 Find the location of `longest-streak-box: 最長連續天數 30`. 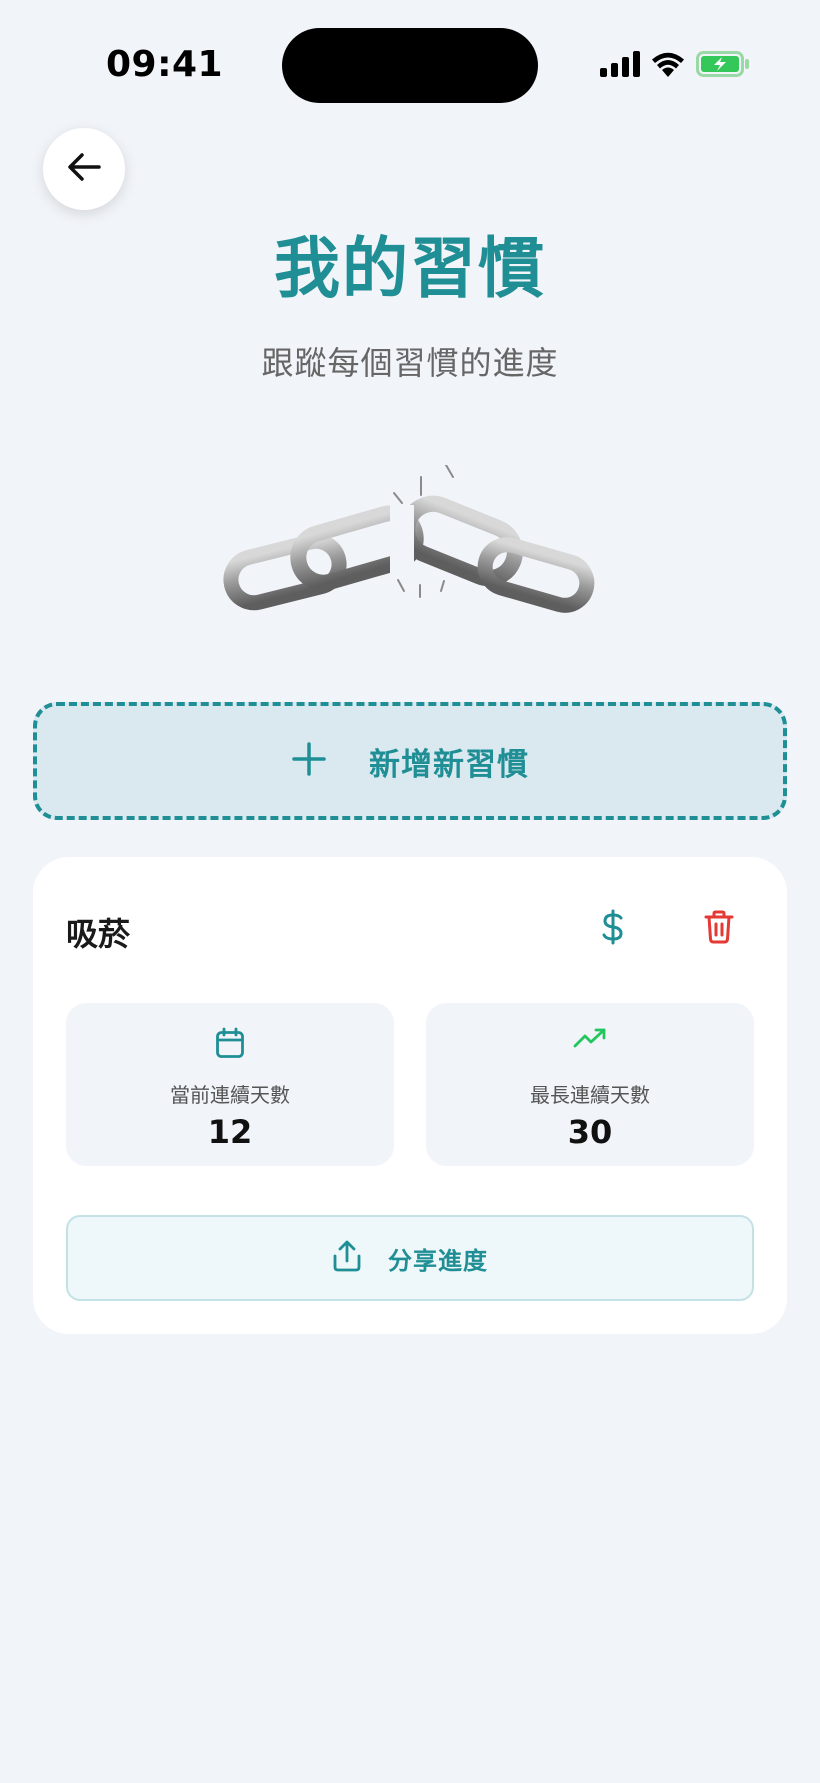

longest-streak-box: 最長連續天數 30 is located at coordinates (590, 1084).